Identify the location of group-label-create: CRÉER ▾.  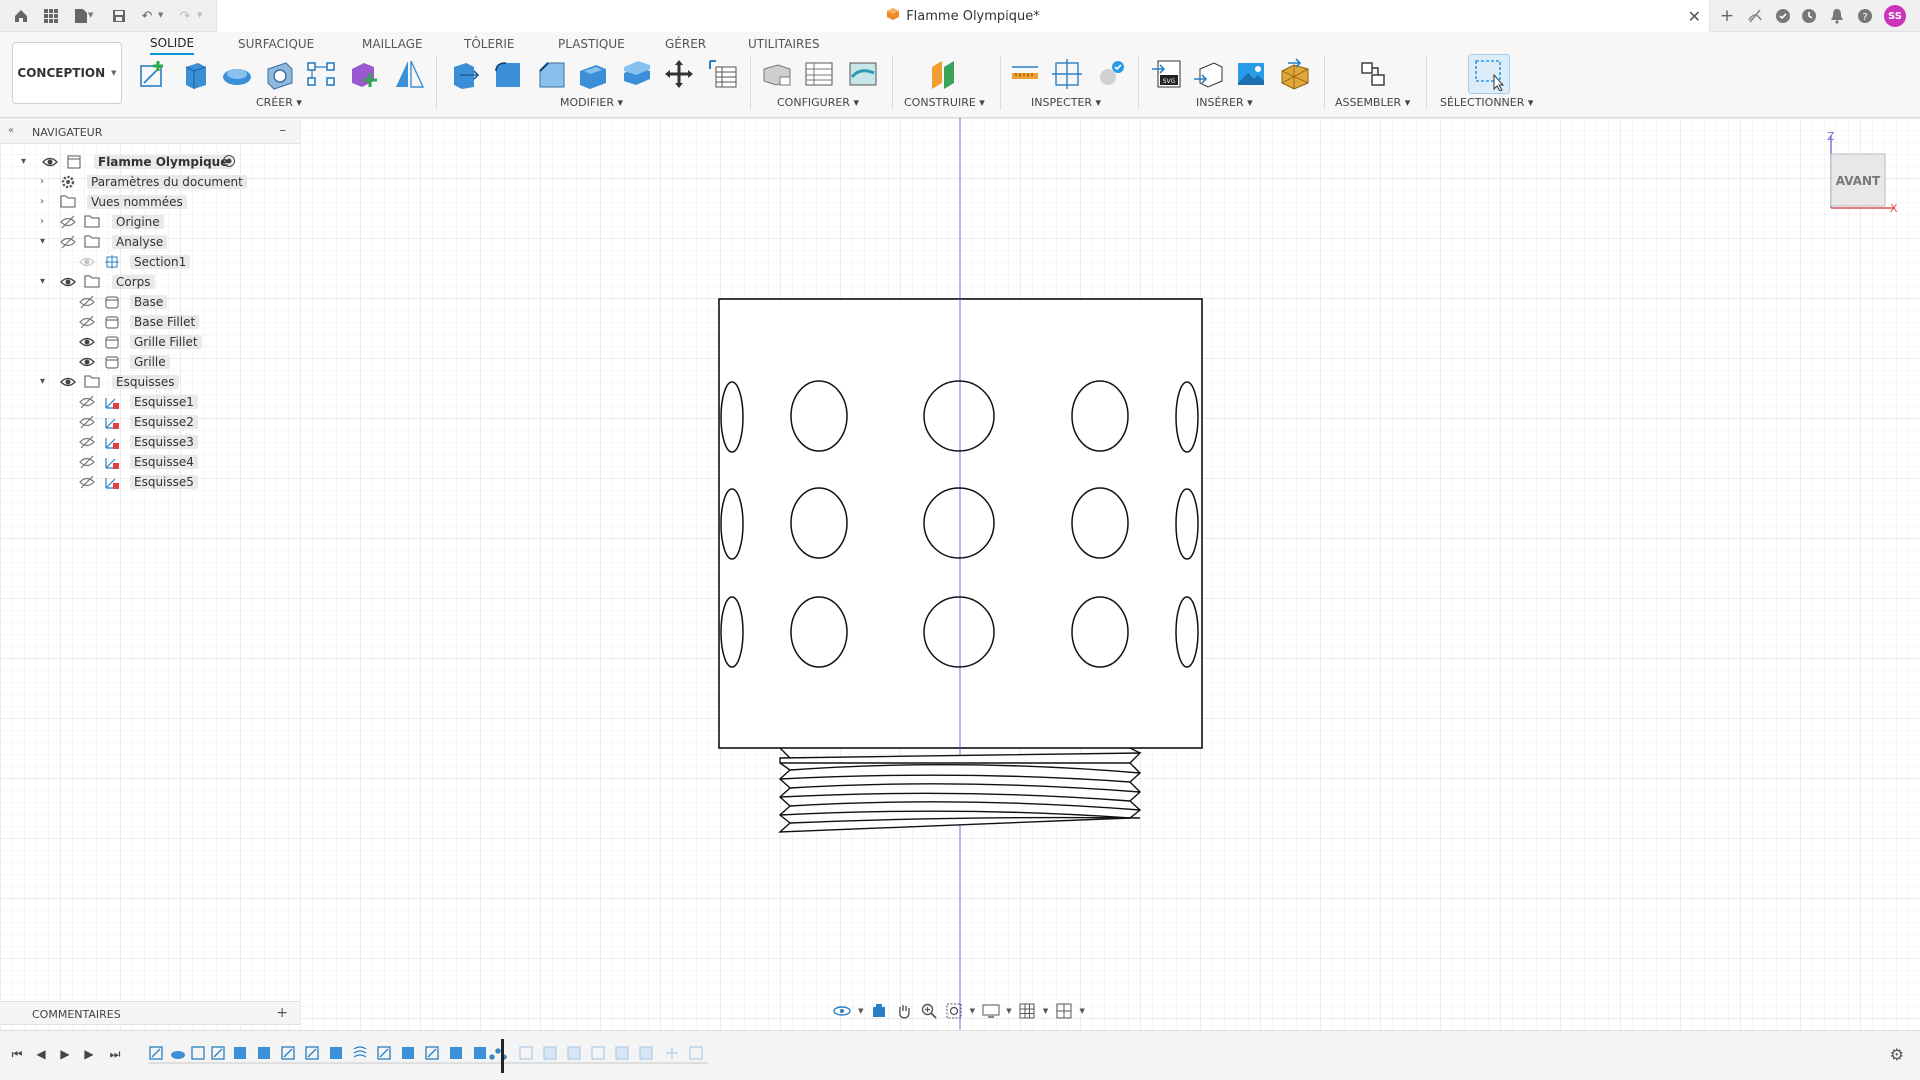
(279, 102).